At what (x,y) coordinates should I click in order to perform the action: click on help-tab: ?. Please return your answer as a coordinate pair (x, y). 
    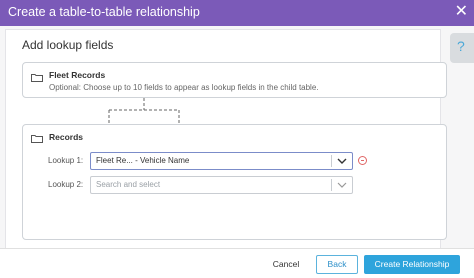
    Looking at the image, I should click on (462, 48).